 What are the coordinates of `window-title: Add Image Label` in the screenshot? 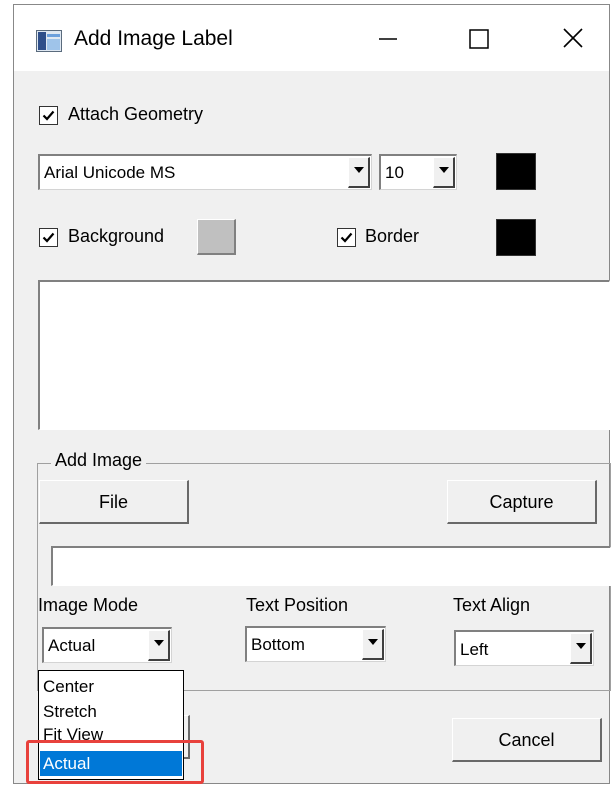 It's located at (153, 38).